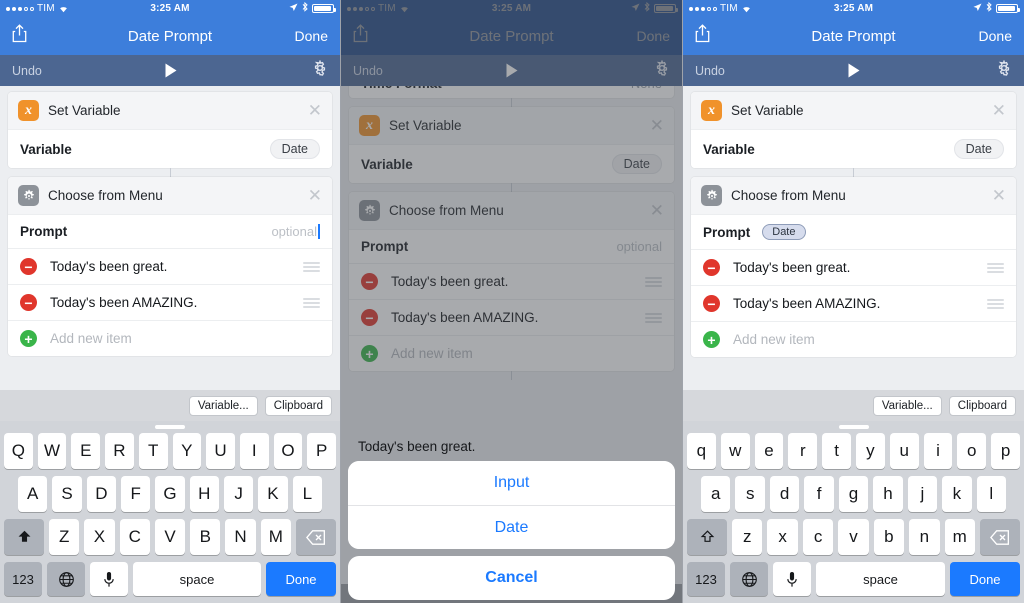  Describe the element at coordinates (889, 537) in the screenshot. I see `key-b: b` at that location.